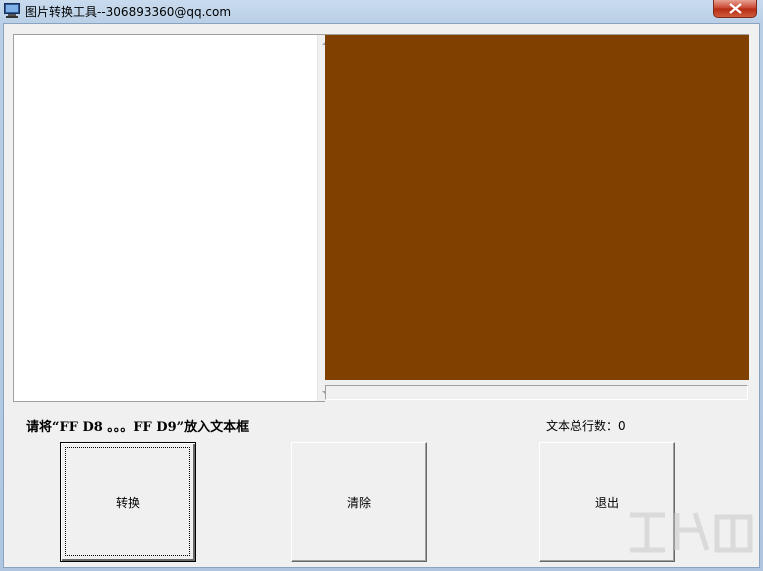  I want to click on close-icon, so click(735, 8).